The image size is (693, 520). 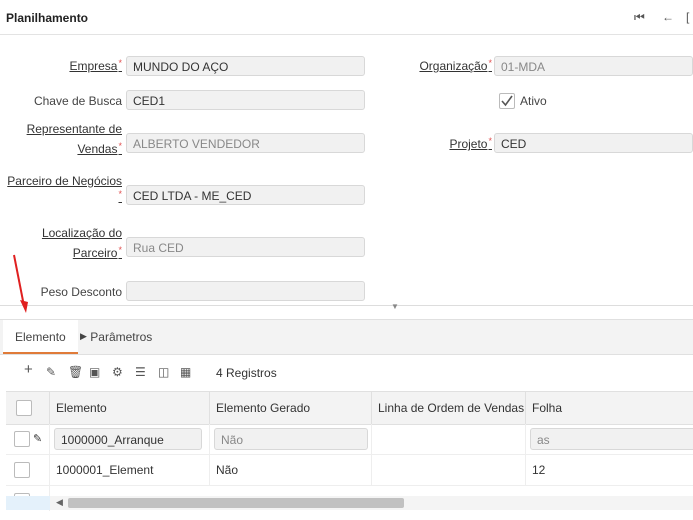 I want to click on select-all-cell, so click(x=28, y=408).